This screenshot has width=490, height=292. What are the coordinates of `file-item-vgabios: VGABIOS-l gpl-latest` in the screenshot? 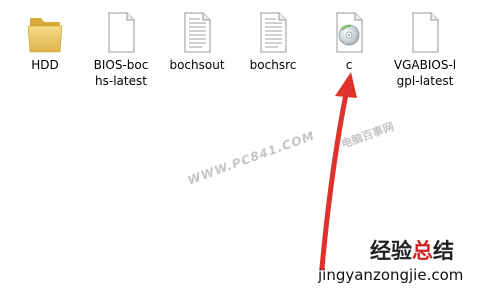 It's located at (425, 50).